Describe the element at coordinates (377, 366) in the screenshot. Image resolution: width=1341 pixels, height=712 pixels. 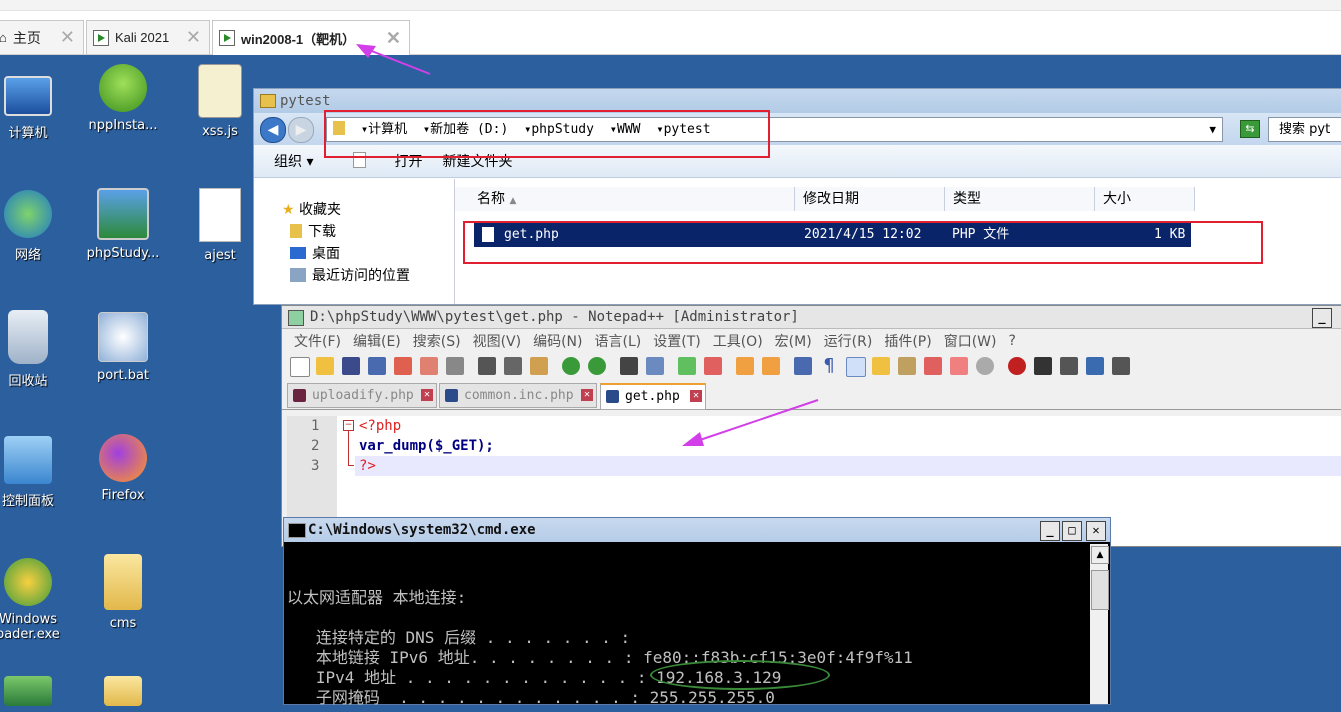
I see `save-all-icon` at that location.